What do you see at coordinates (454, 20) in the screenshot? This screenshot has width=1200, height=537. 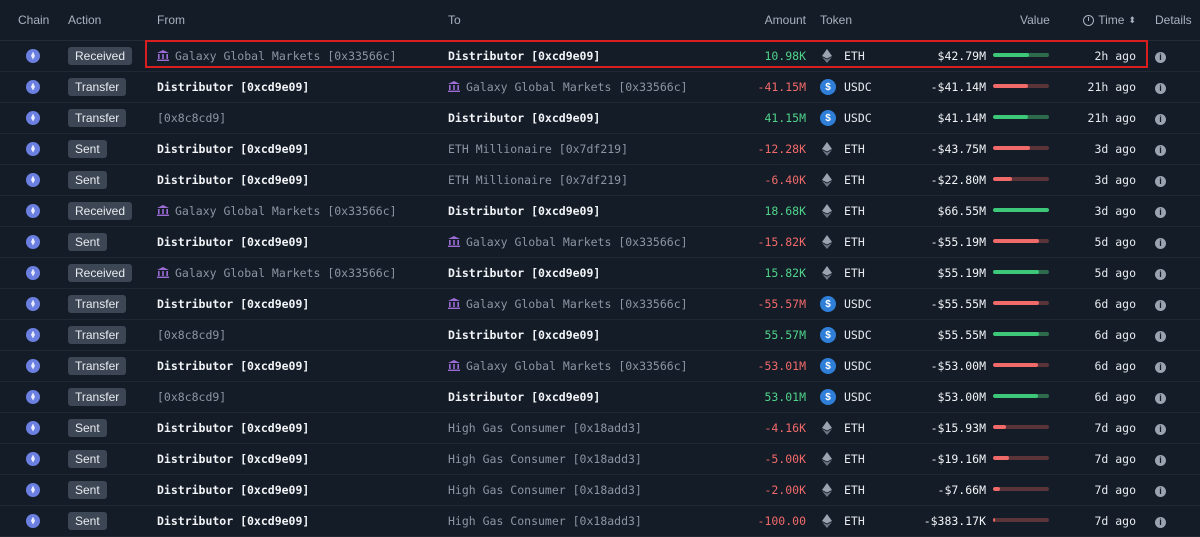 I see `header-to: To` at bounding box center [454, 20].